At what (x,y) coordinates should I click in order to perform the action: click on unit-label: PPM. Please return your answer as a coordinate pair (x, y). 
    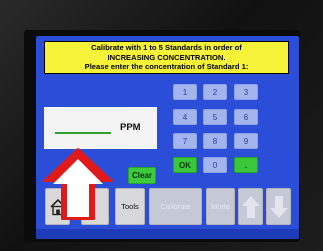
    Looking at the image, I should click on (130, 127).